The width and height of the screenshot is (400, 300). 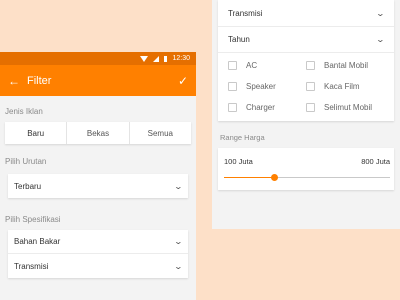 I want to click on spesifikasi-item-bahan-bakar: Bahan Bakar ⌄, so click(x=98, y=242).